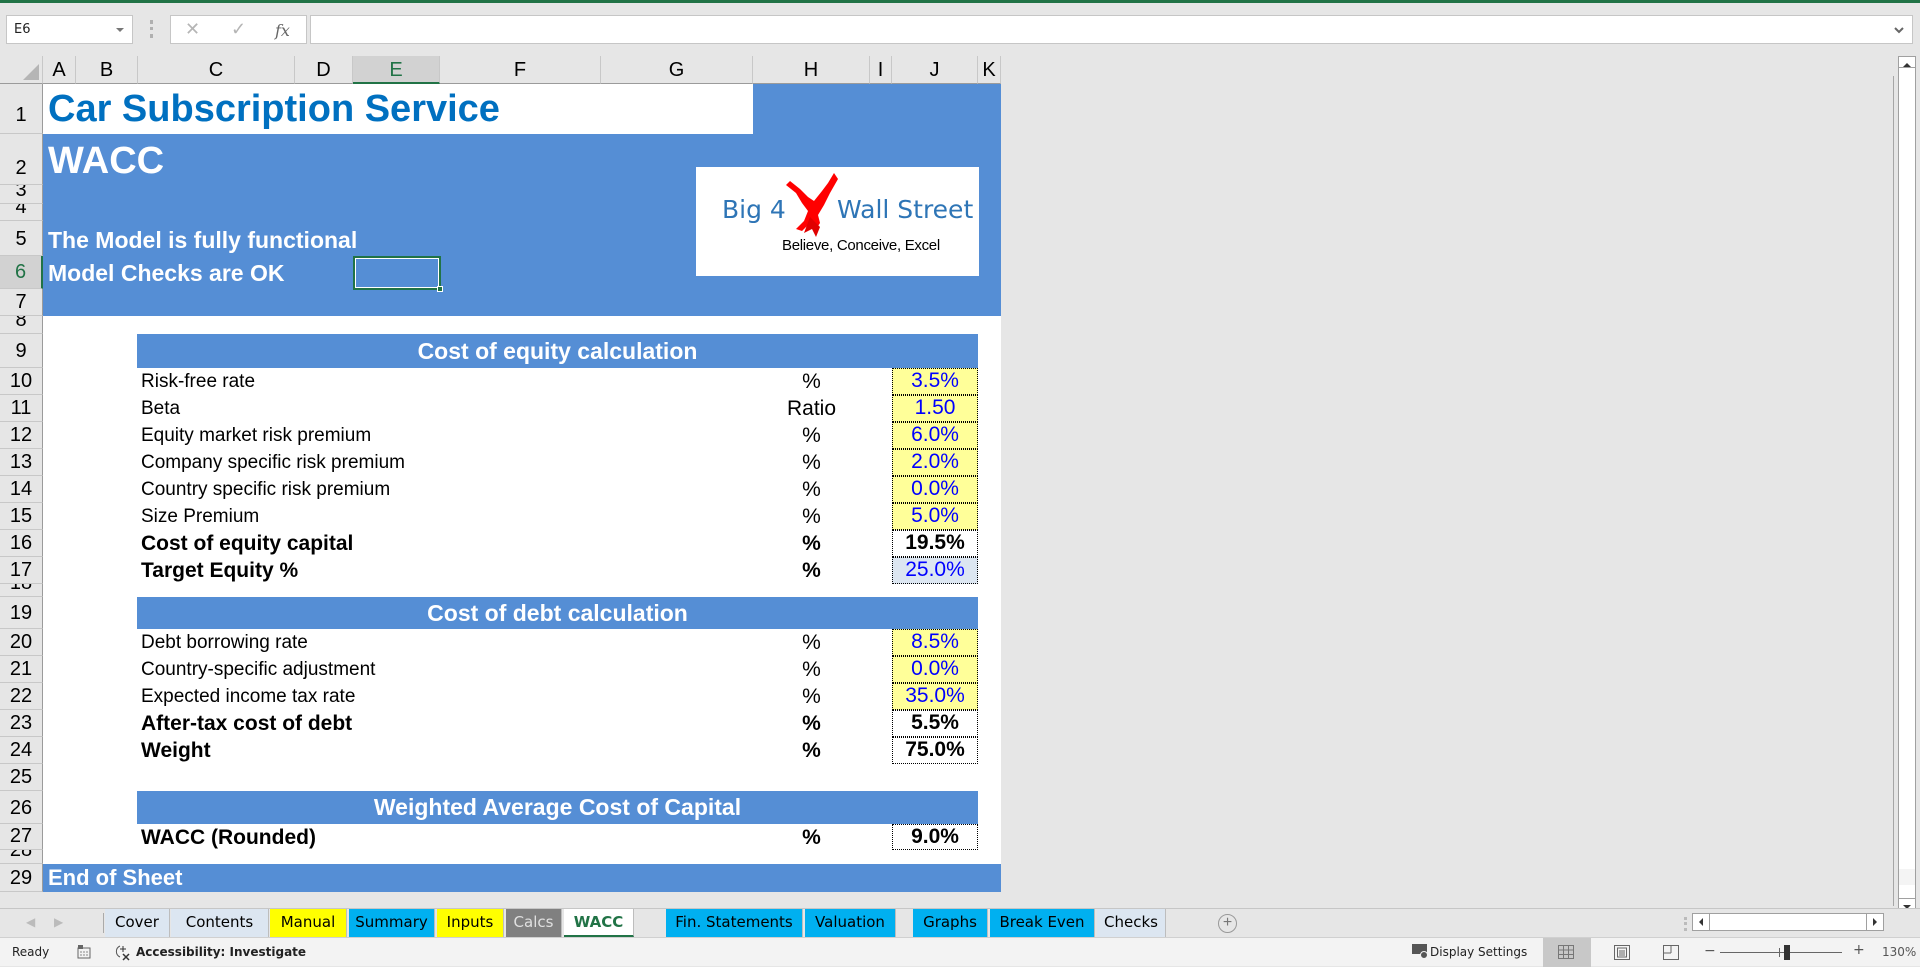 The height and width of the screenshot is (967, 1920). What do you see at coordinates (1899, 952) in the screenshot?
I see `zoom-level: 130%` at bounding box center [1899, 952].